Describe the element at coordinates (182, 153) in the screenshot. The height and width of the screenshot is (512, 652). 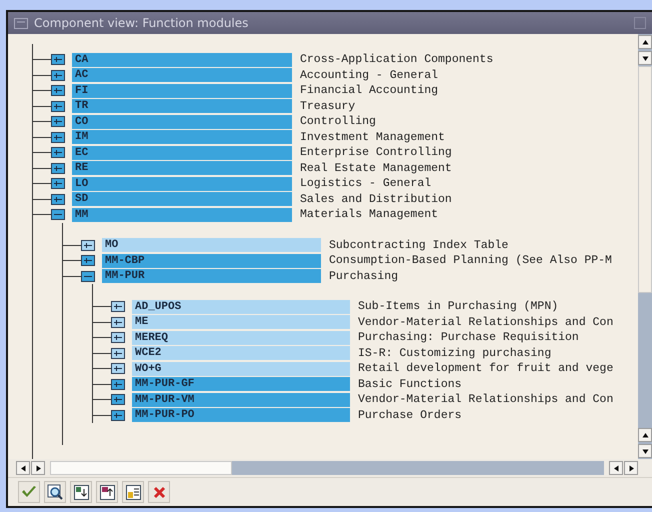
I see `node-key: EC` at that location.